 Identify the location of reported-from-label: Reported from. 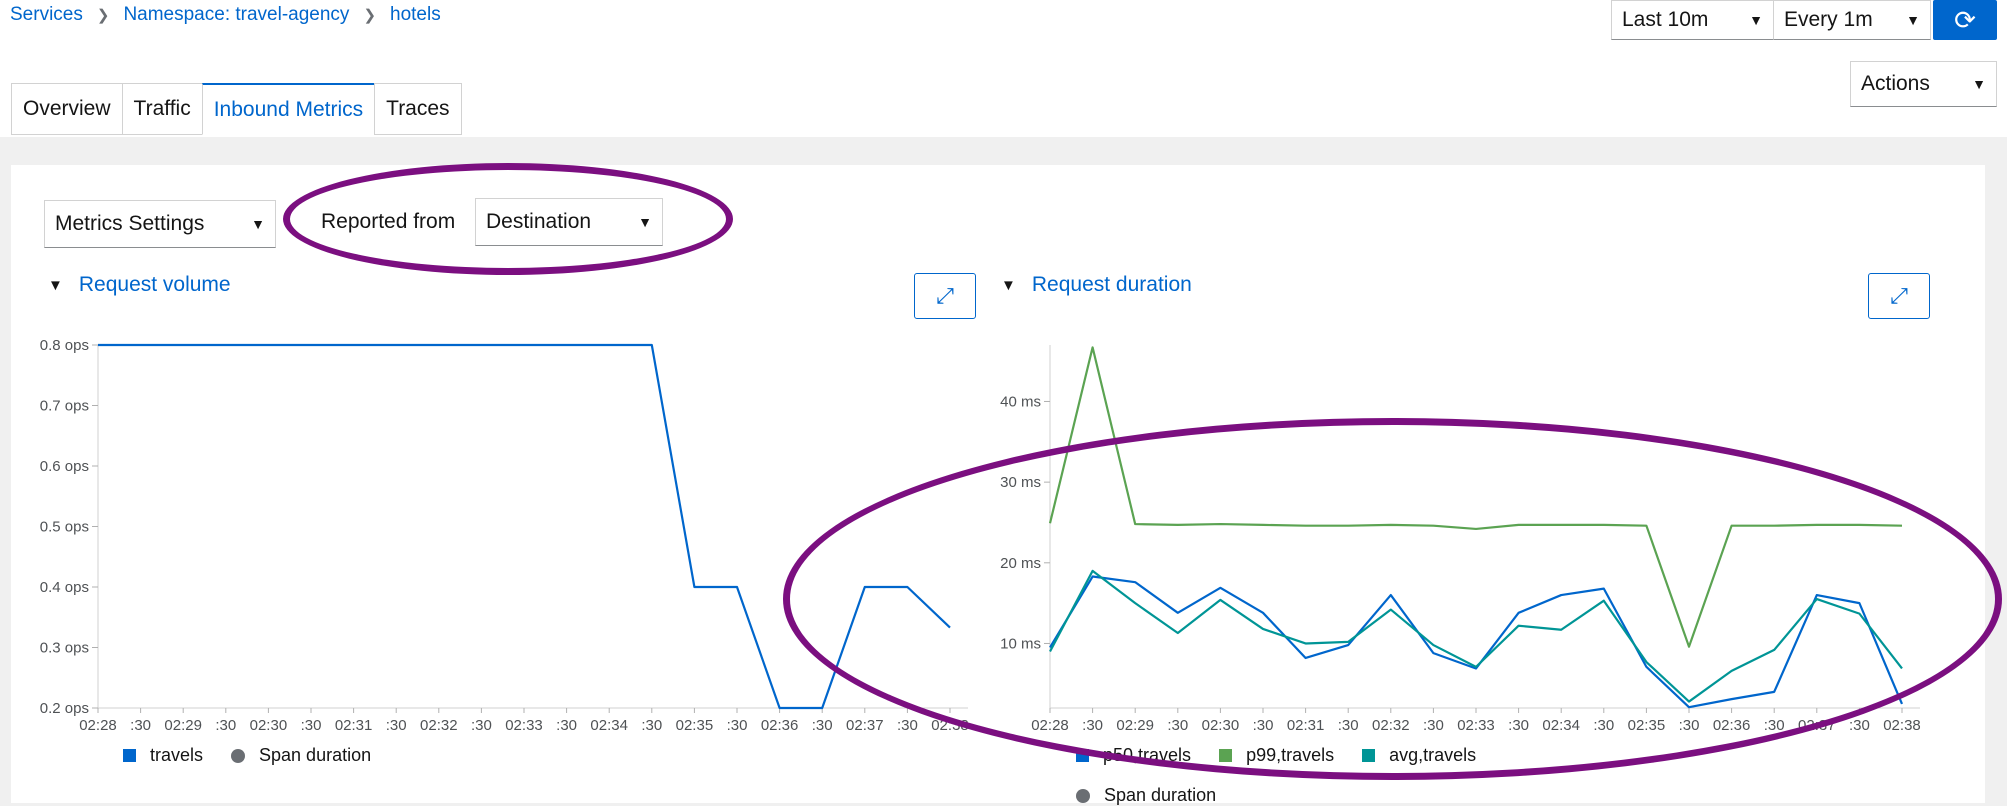
(388, 221).